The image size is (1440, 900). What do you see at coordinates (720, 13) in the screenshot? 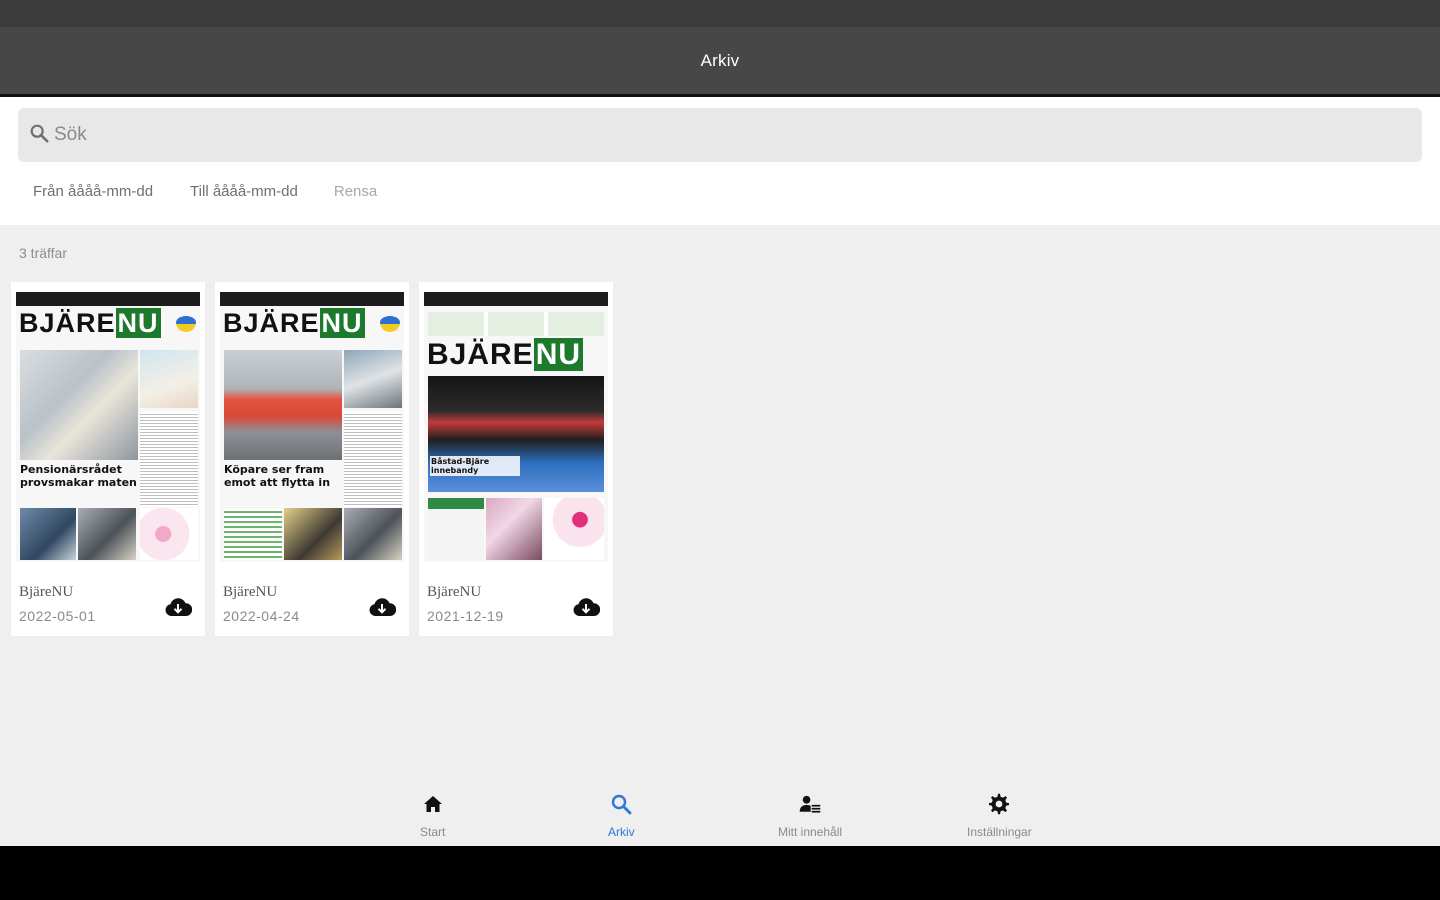
I see `status-bar` at bounding box center [720, 13].